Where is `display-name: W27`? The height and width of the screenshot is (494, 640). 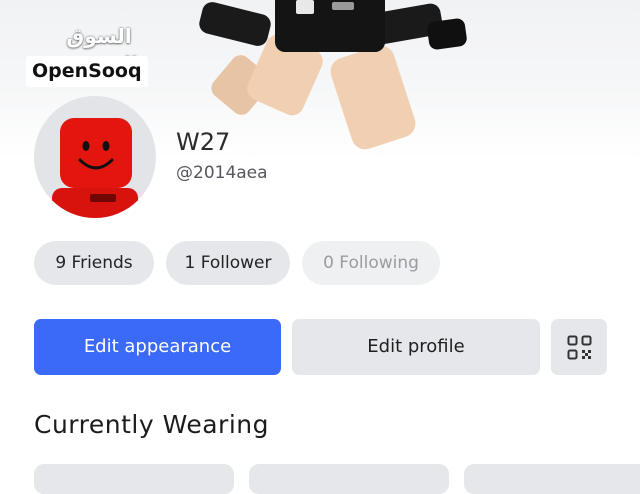 display-name: W27 is located at coordinates (203, 142).